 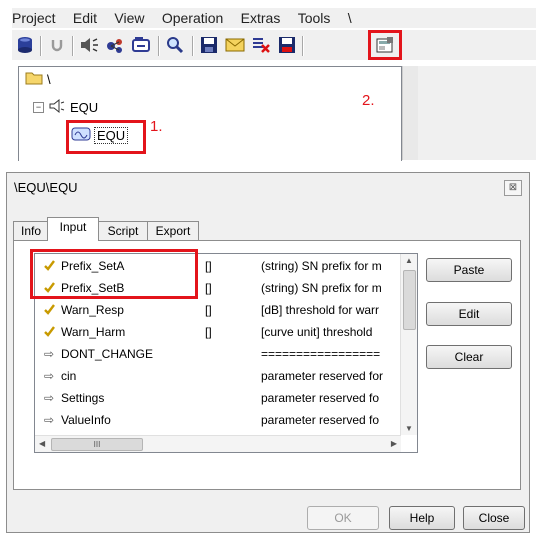 I want to click on help-button: Help, so click(x=422, y=518).